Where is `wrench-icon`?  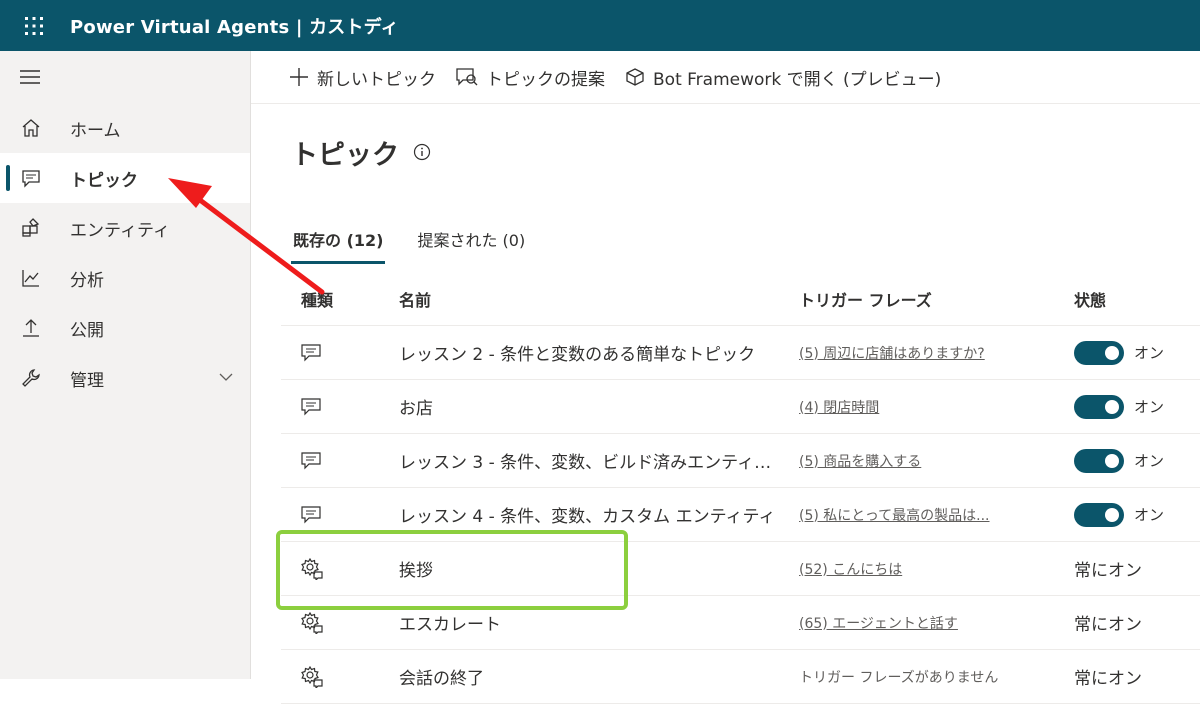
wrench-icon is located at coordinates (31, 378).